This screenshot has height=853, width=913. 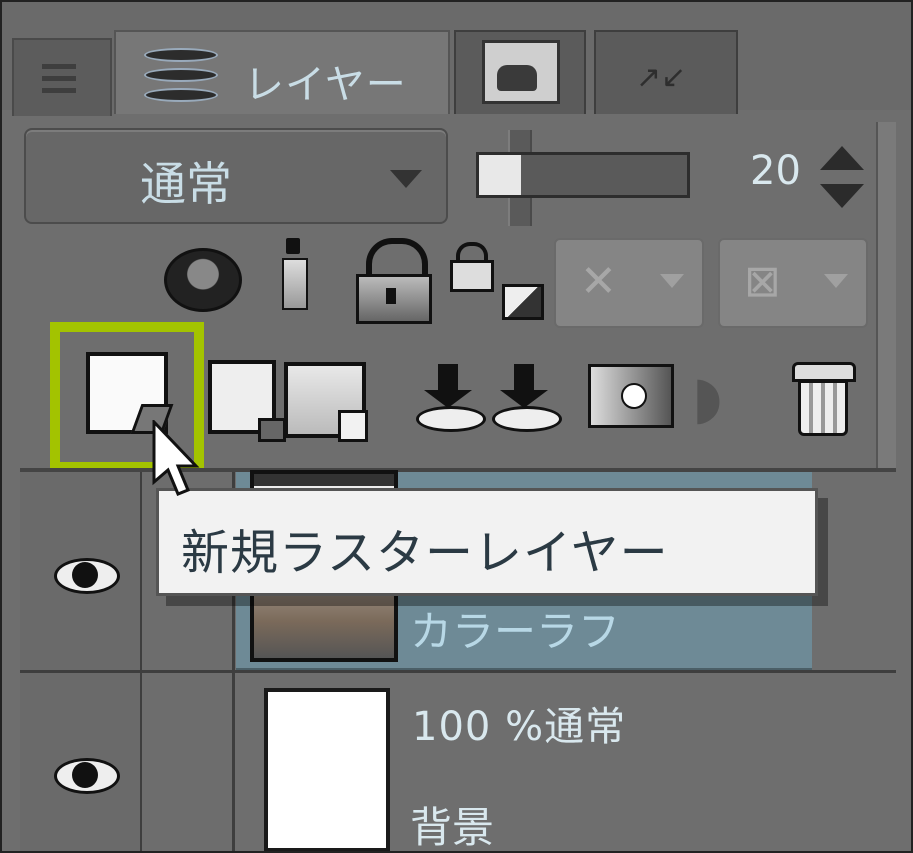 I want to click on tab-layer: レイヤー, so click(x=282, y=72).